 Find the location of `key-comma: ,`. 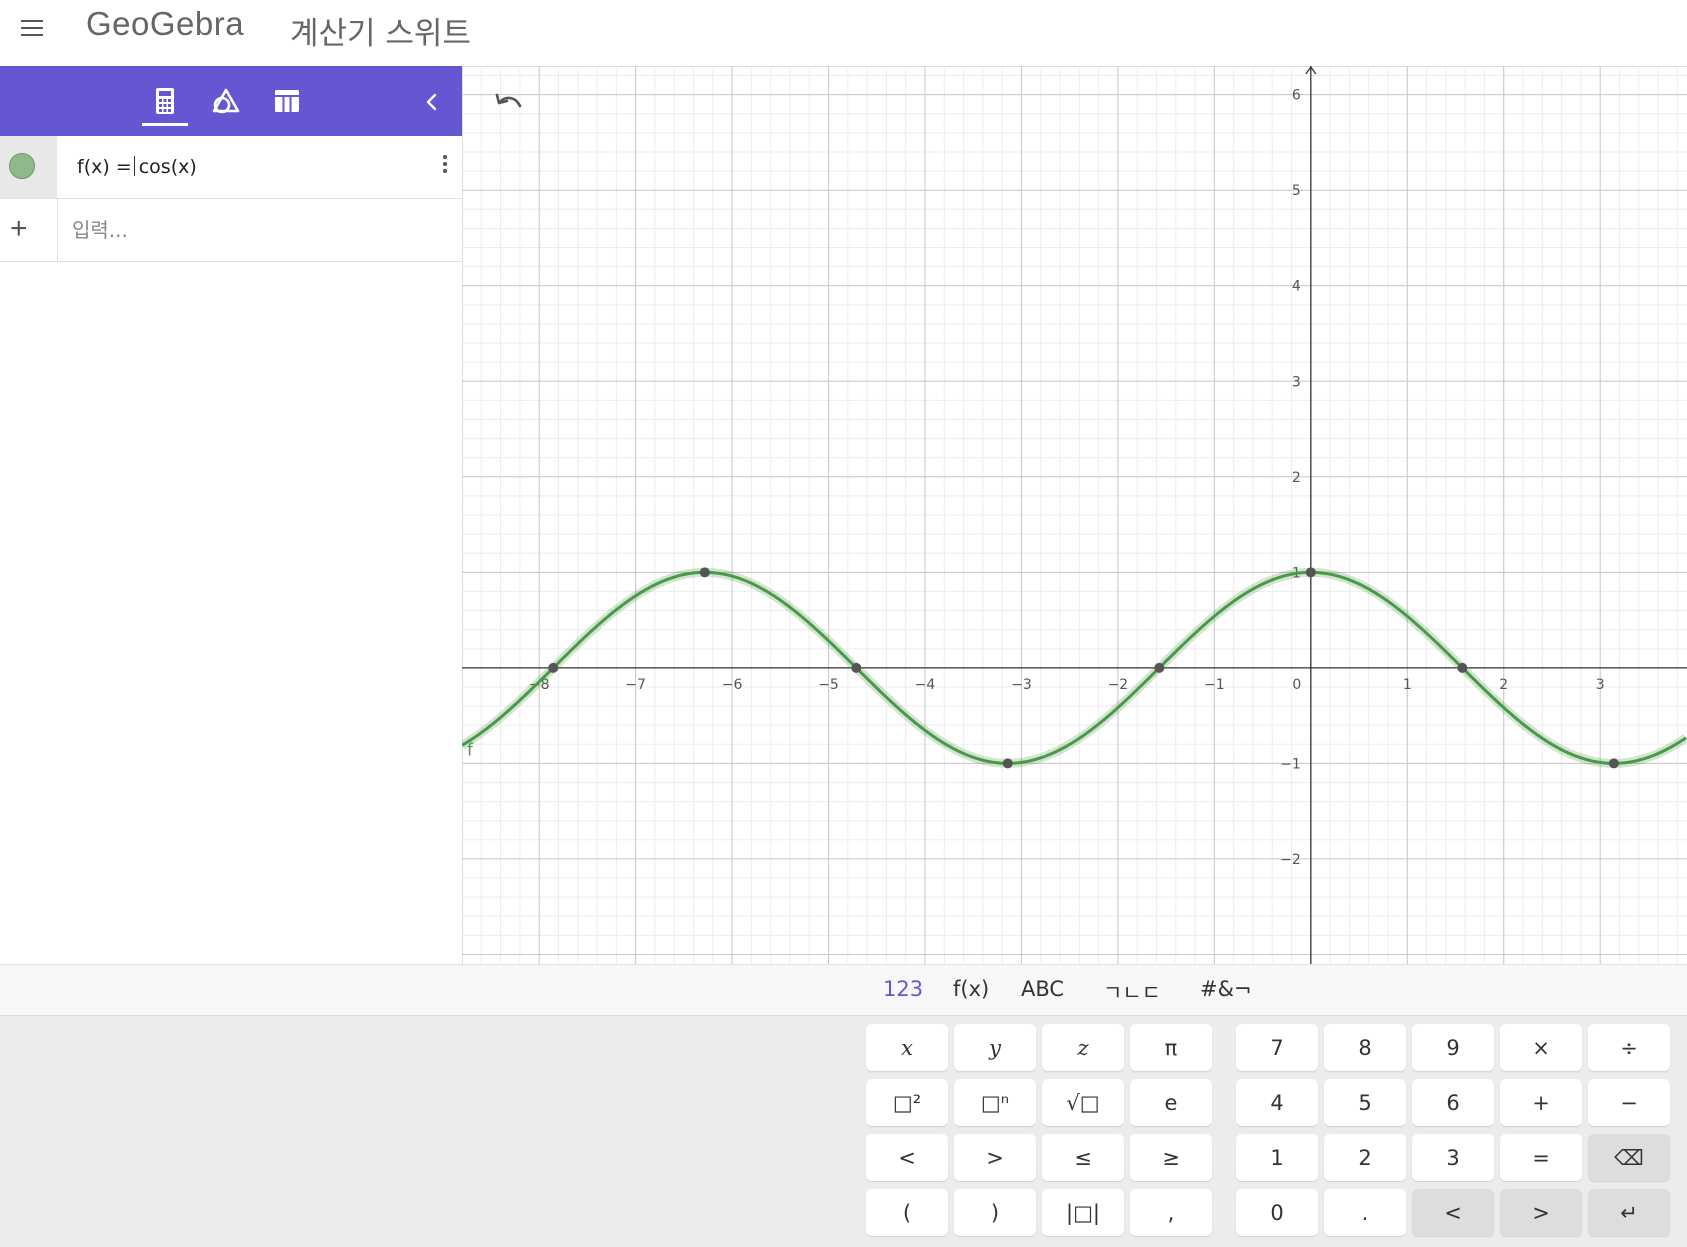

key-comma: , is located at coordinates (1171, 1212).